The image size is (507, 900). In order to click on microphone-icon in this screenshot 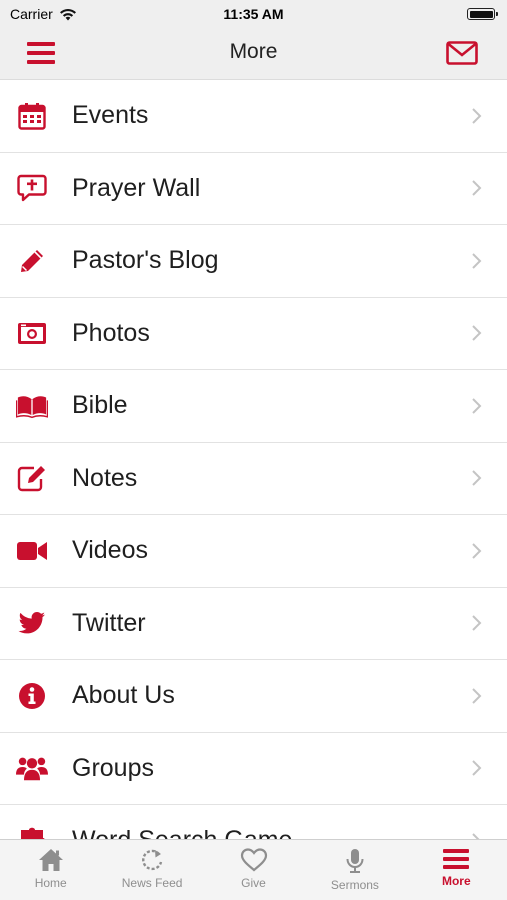, I will do `click(355, 861)`.